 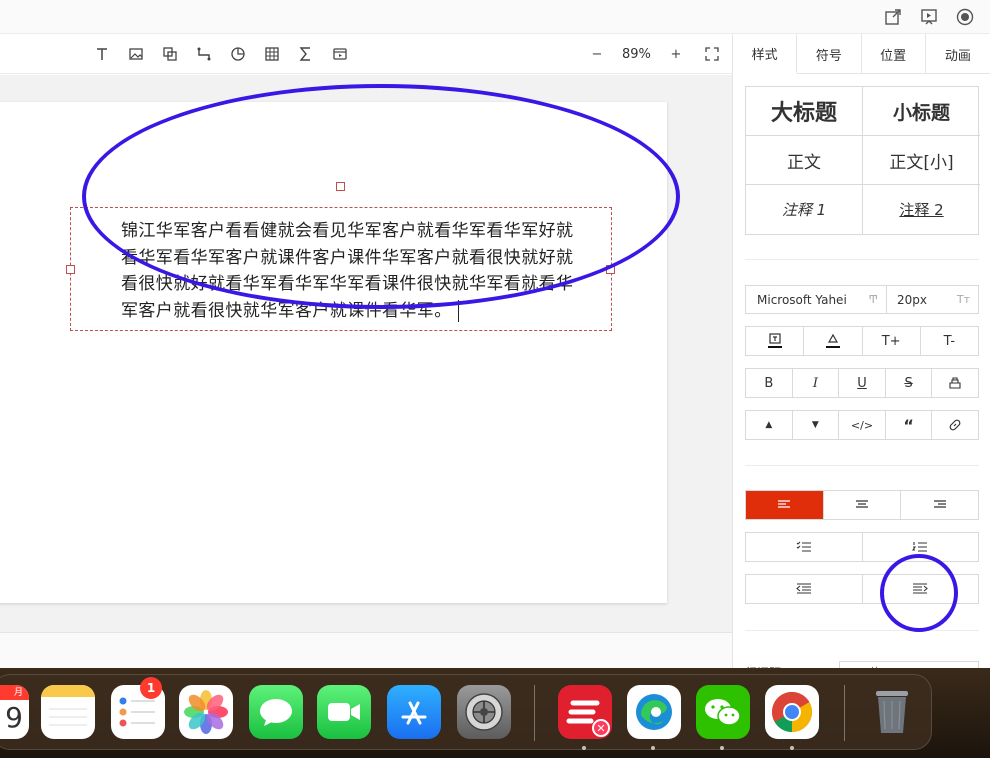 What do you see at coordinates (912, 299) in the screenshot?
I see `font-size-value: 20px` at bounding box center [912, 299].